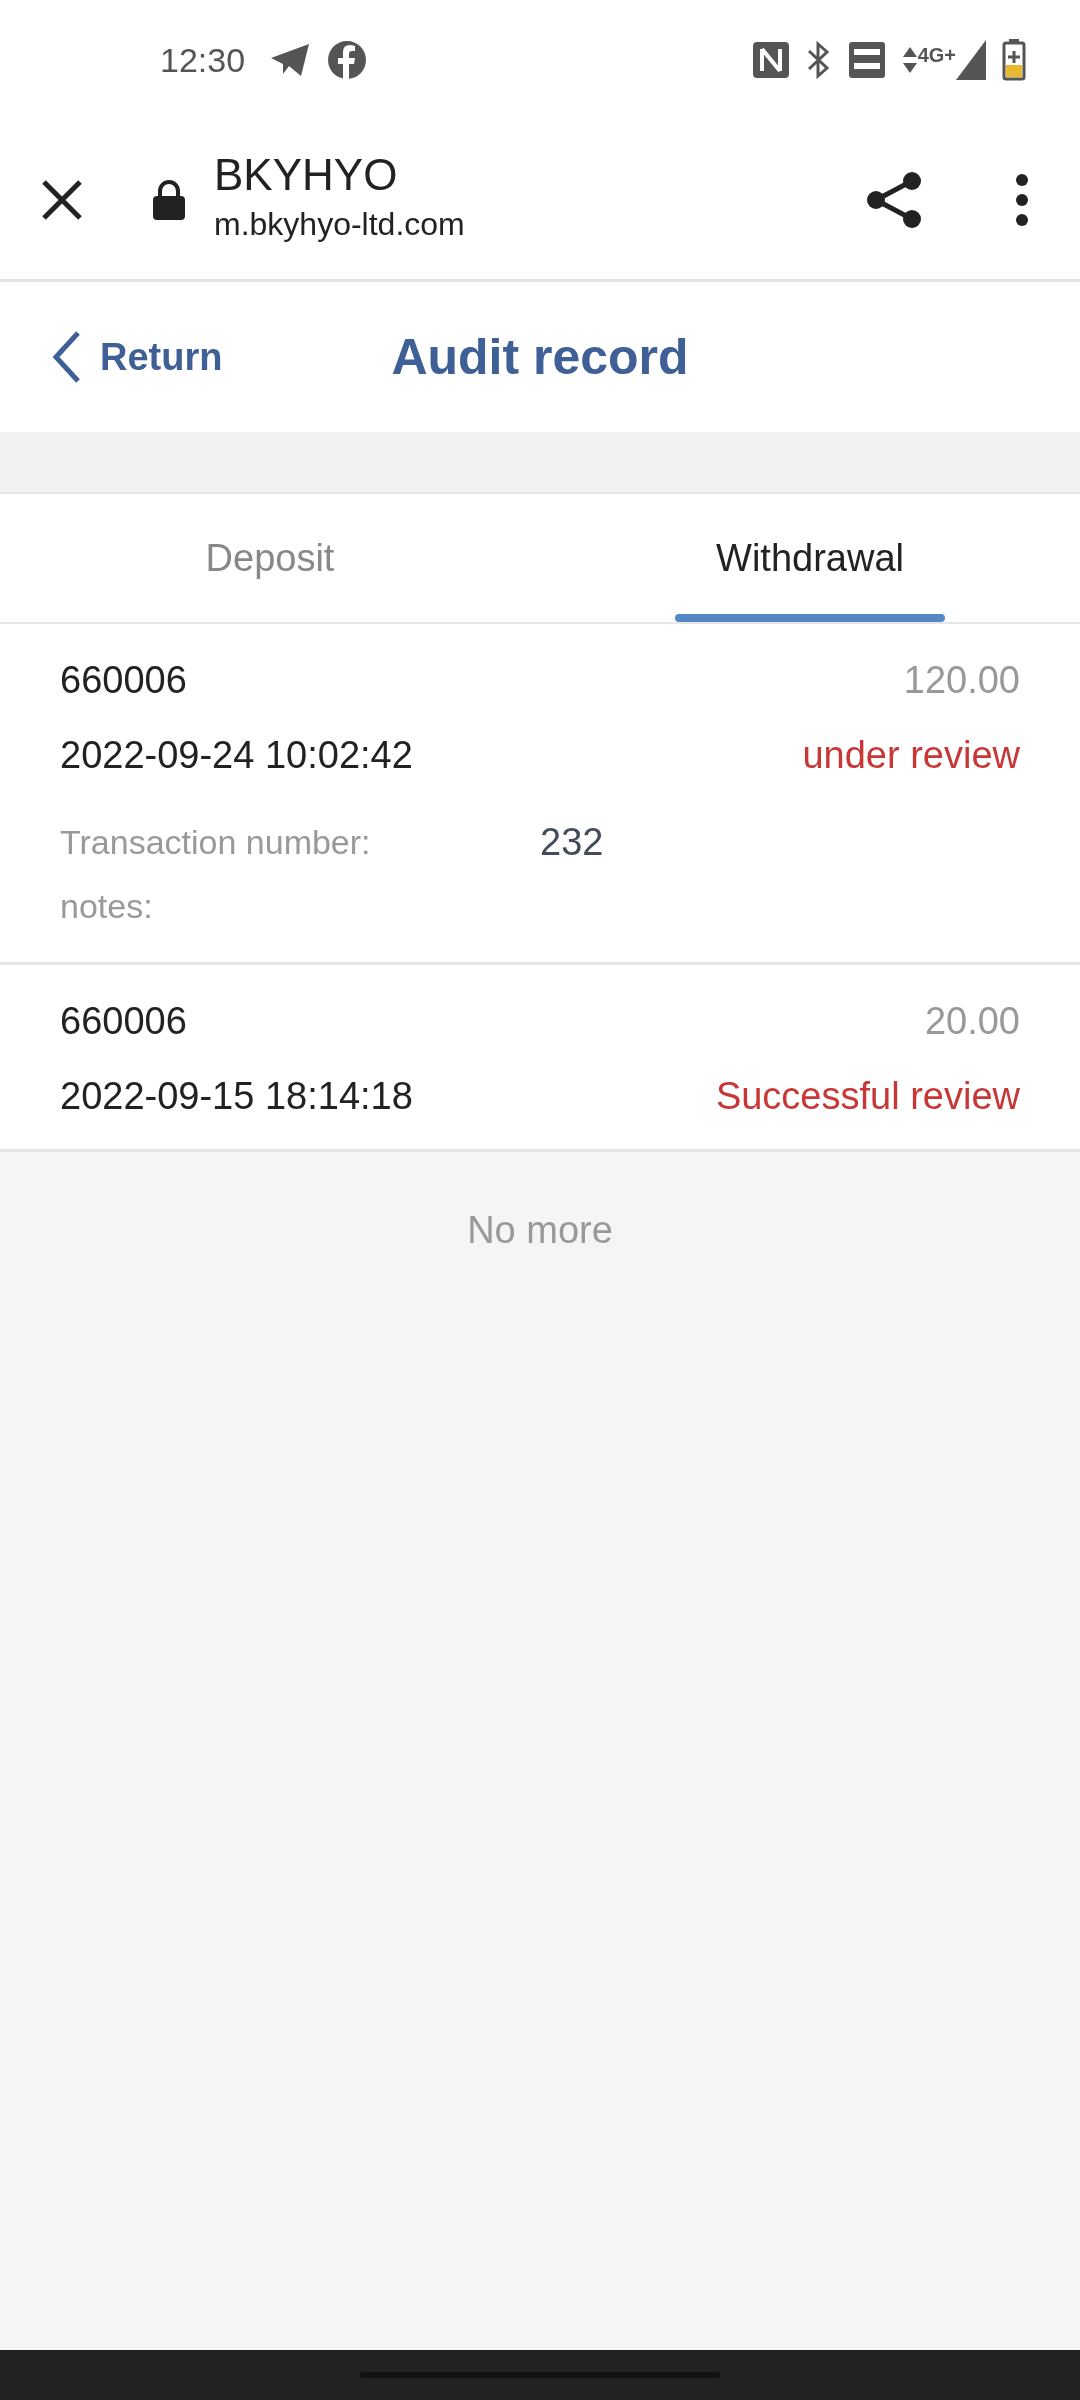 Image resolution: width=1080 pixels, height=2400 pixels. Describe the element at coordinates (111, 357) in the screenshot. I see `return-button: Return` at that location.